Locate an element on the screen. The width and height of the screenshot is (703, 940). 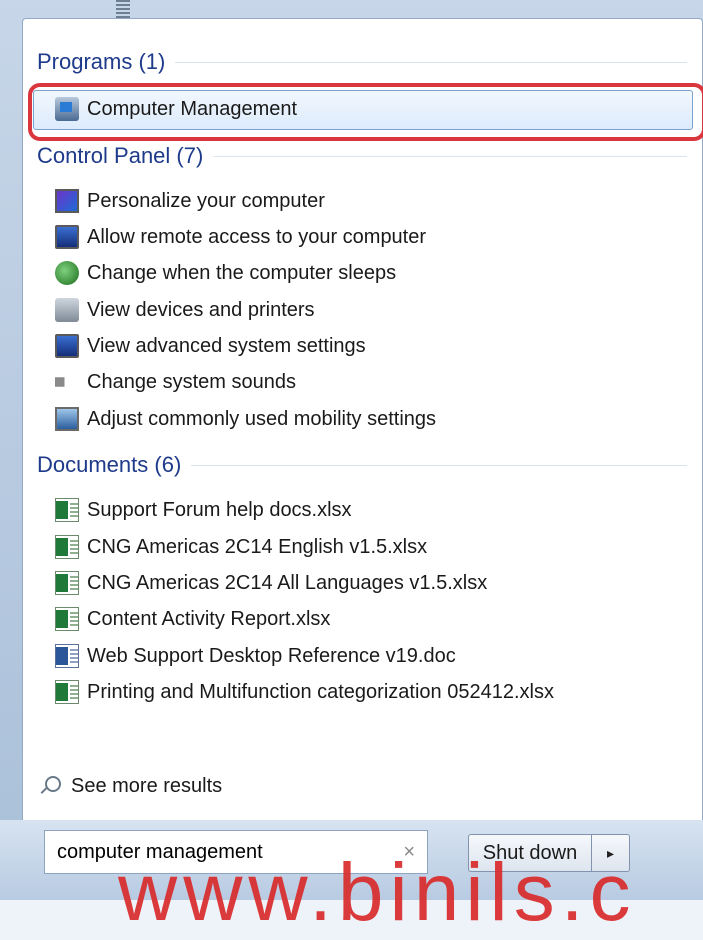
mobility-center-icon is located at coordinates (67, 419).